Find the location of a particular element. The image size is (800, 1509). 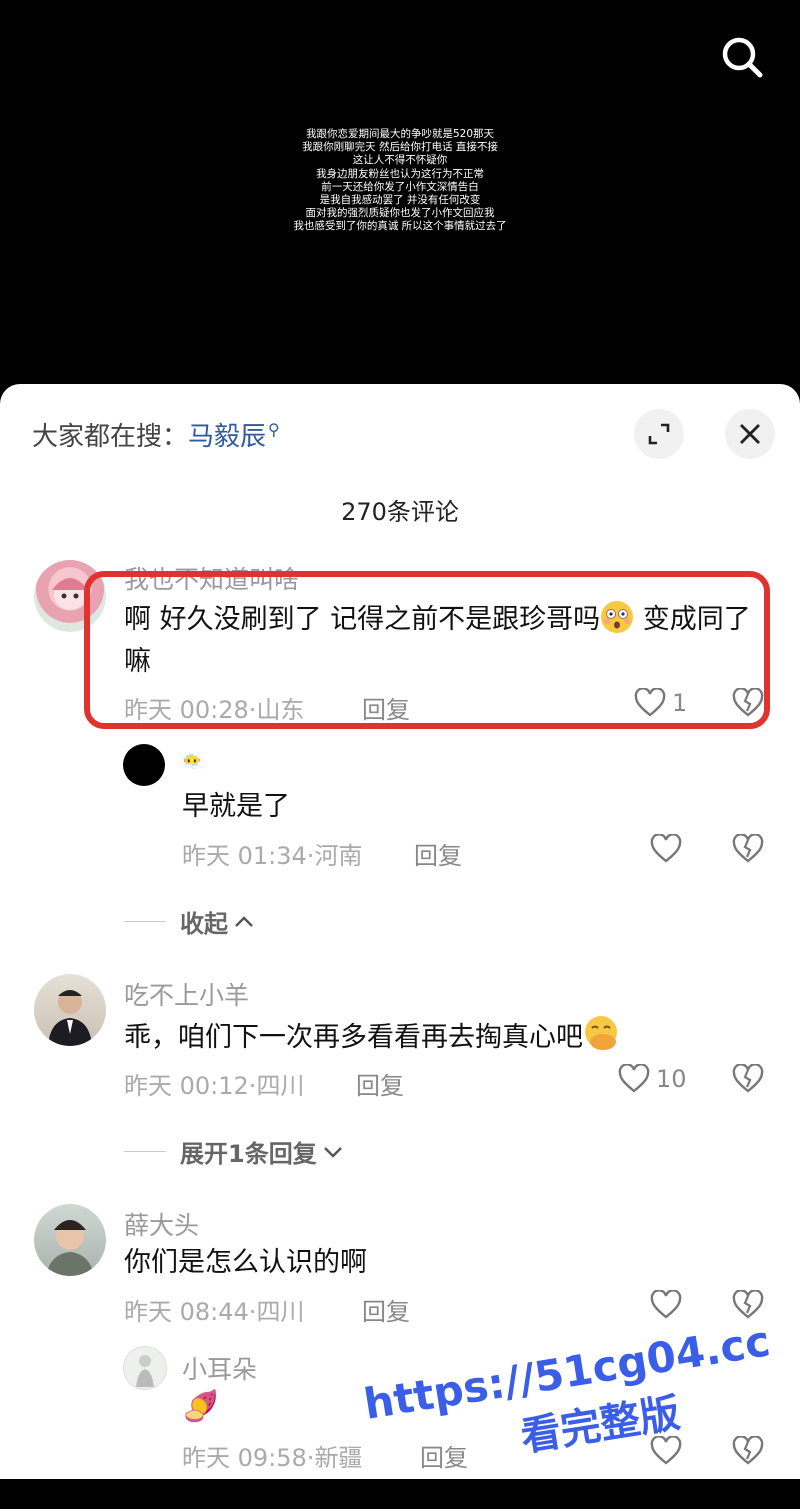

search-button is located at coordinates (742, 58).